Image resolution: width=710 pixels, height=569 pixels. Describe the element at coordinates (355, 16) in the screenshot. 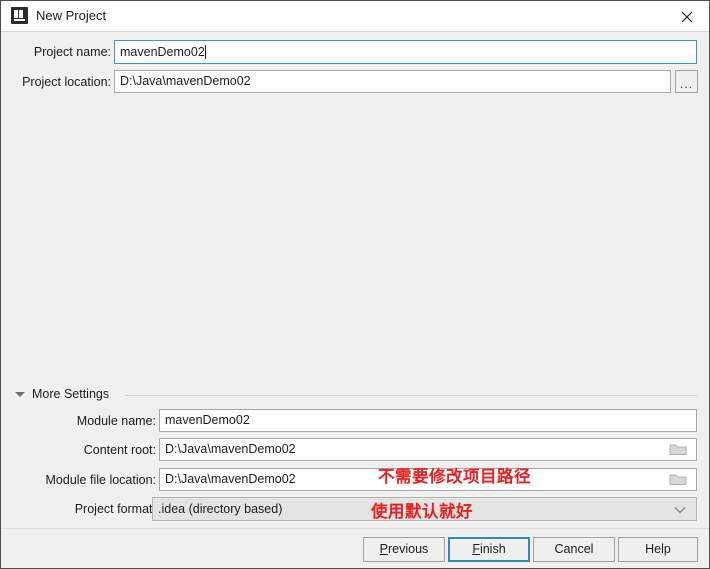

I see `title-bar: New Project` at that location.